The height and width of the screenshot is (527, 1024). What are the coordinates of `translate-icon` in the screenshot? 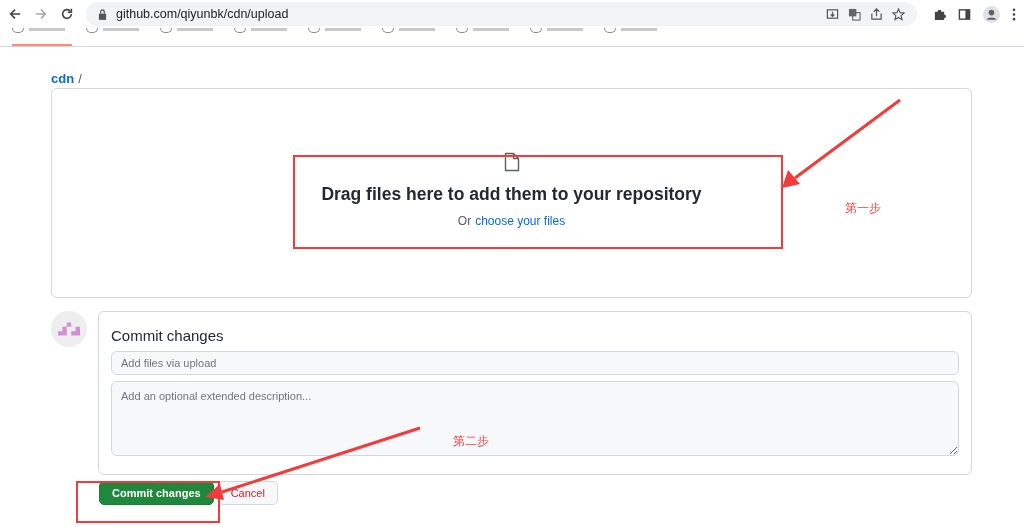 It's located at (854, 14).